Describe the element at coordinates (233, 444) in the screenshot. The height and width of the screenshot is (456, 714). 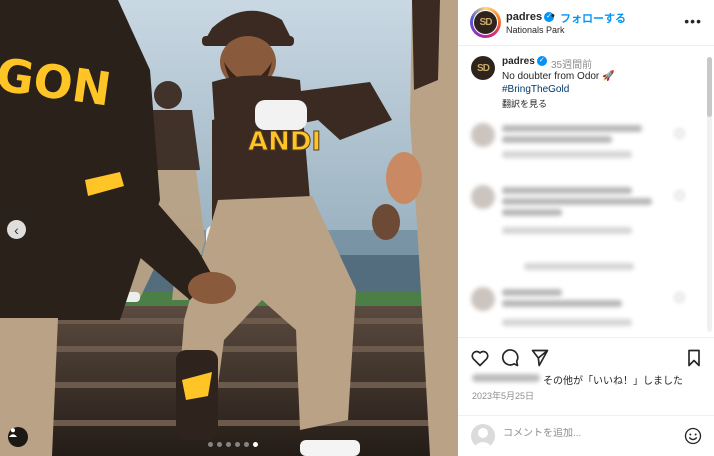
I see `carousel-dots` at that location.